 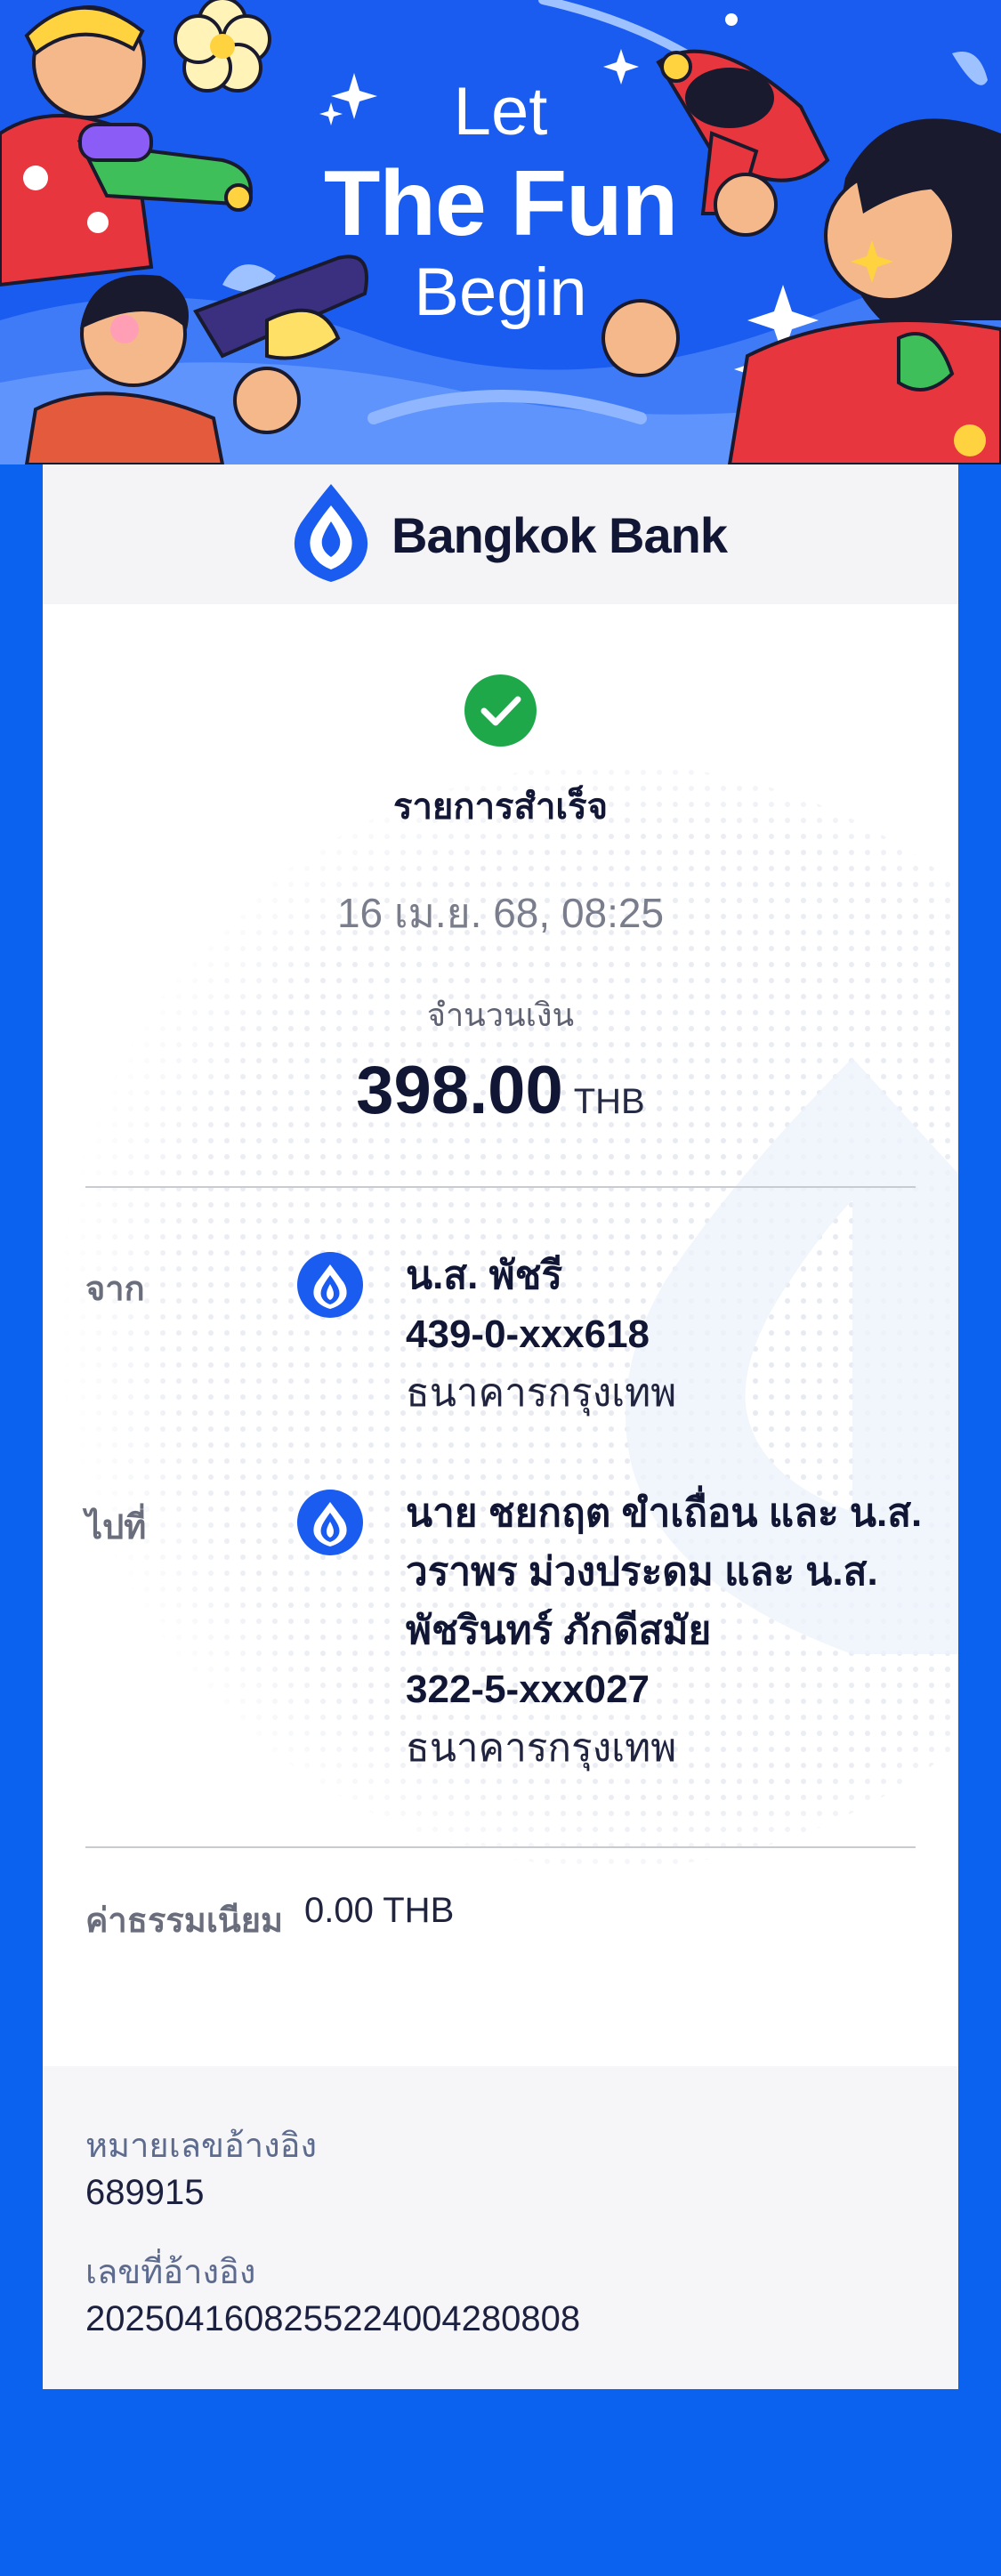 What do you see at coordinates (609, 1101) in the screenshot?
I see `amount-currency: THB` at bounding box center [609, 1101].